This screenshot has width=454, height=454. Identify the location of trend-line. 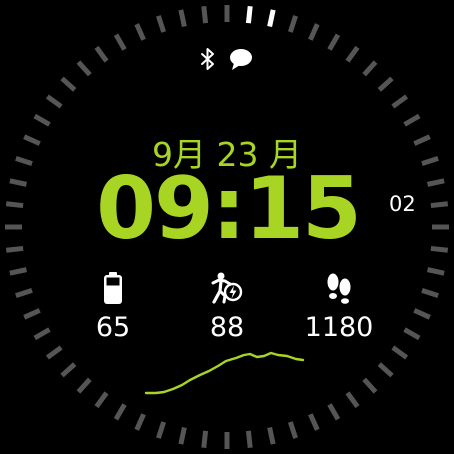
(224, 373).